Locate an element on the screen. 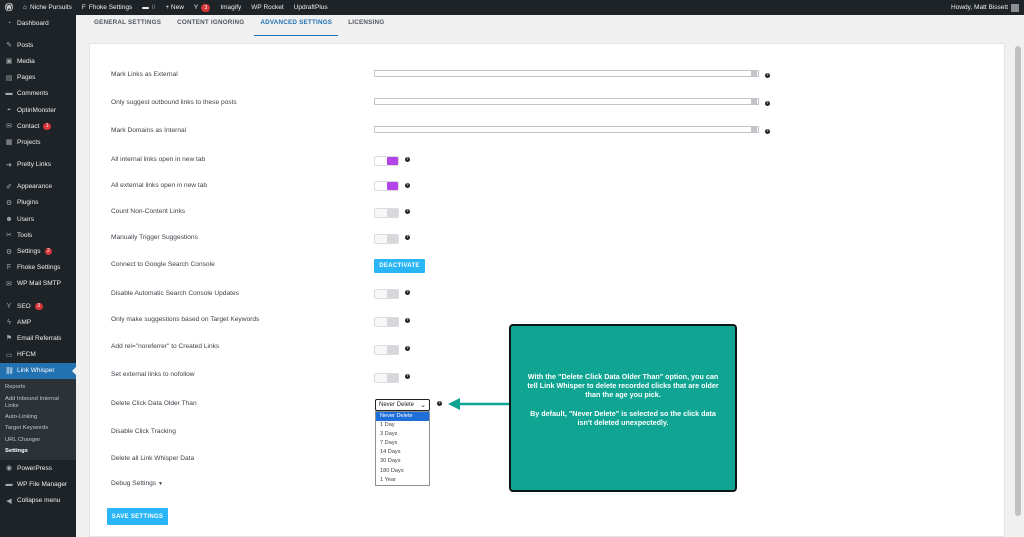 The height and width of the screenshot is (537, 1024). count-non-content-toggle is located at coordinates (386, 213).